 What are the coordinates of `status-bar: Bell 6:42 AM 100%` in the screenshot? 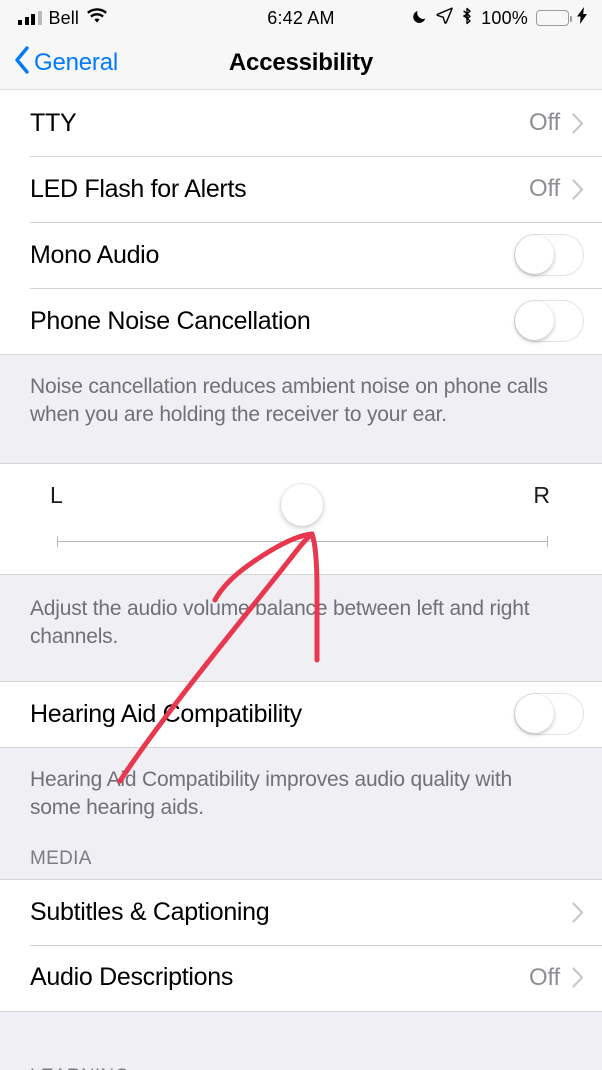 It's located at (301, 18).